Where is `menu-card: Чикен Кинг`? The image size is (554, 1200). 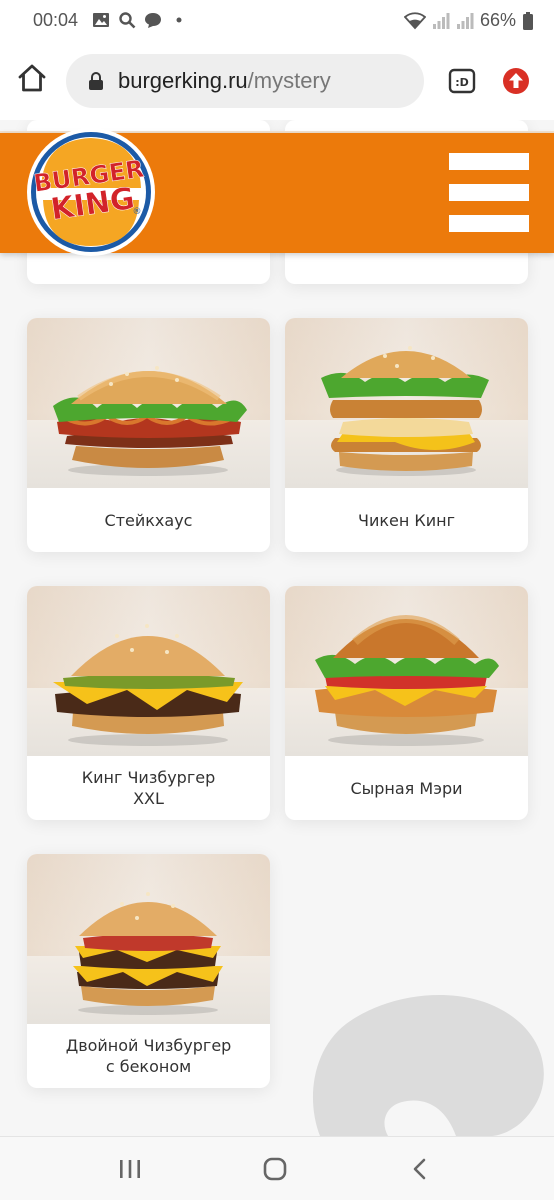
menu-card: Чикен Кинг is located at coordinates (406, 435).